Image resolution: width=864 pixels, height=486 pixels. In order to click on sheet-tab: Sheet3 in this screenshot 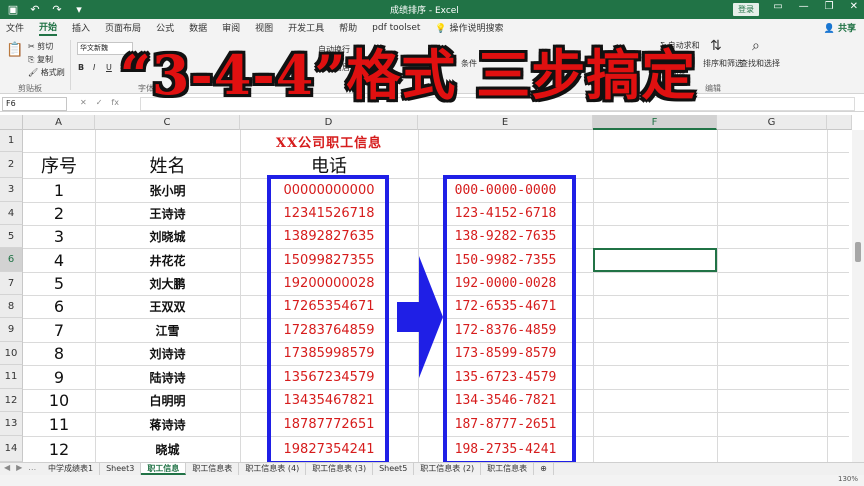, I will do `click(121, 469)`.